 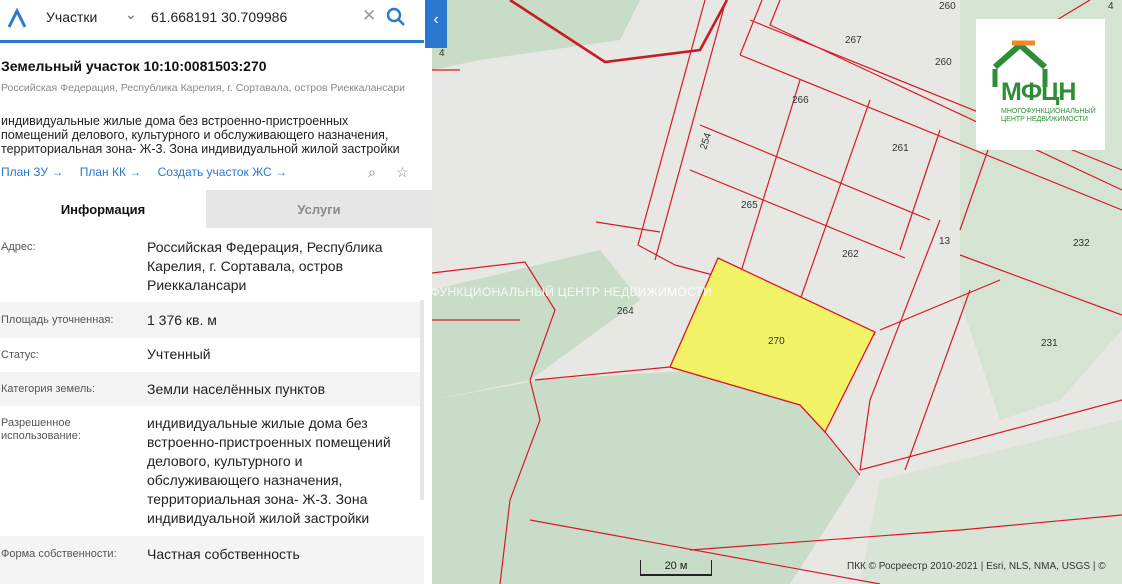 What do you see at coordinates (131, 14) in the screenshot?
I see `chevron-down-icon: ⌄` at bounding box center [131, 14].